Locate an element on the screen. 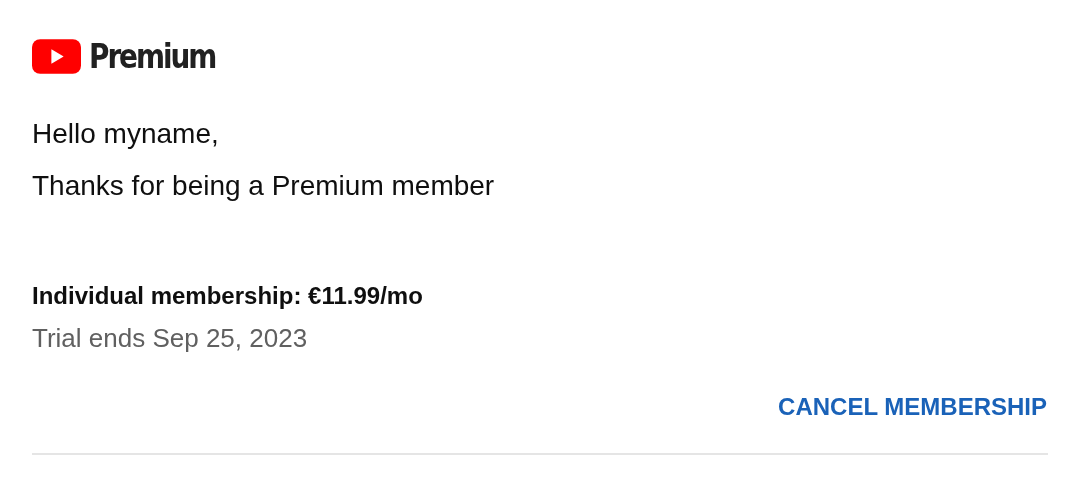  greeting-text: Hello myname, is located at coordinates (126, 134).